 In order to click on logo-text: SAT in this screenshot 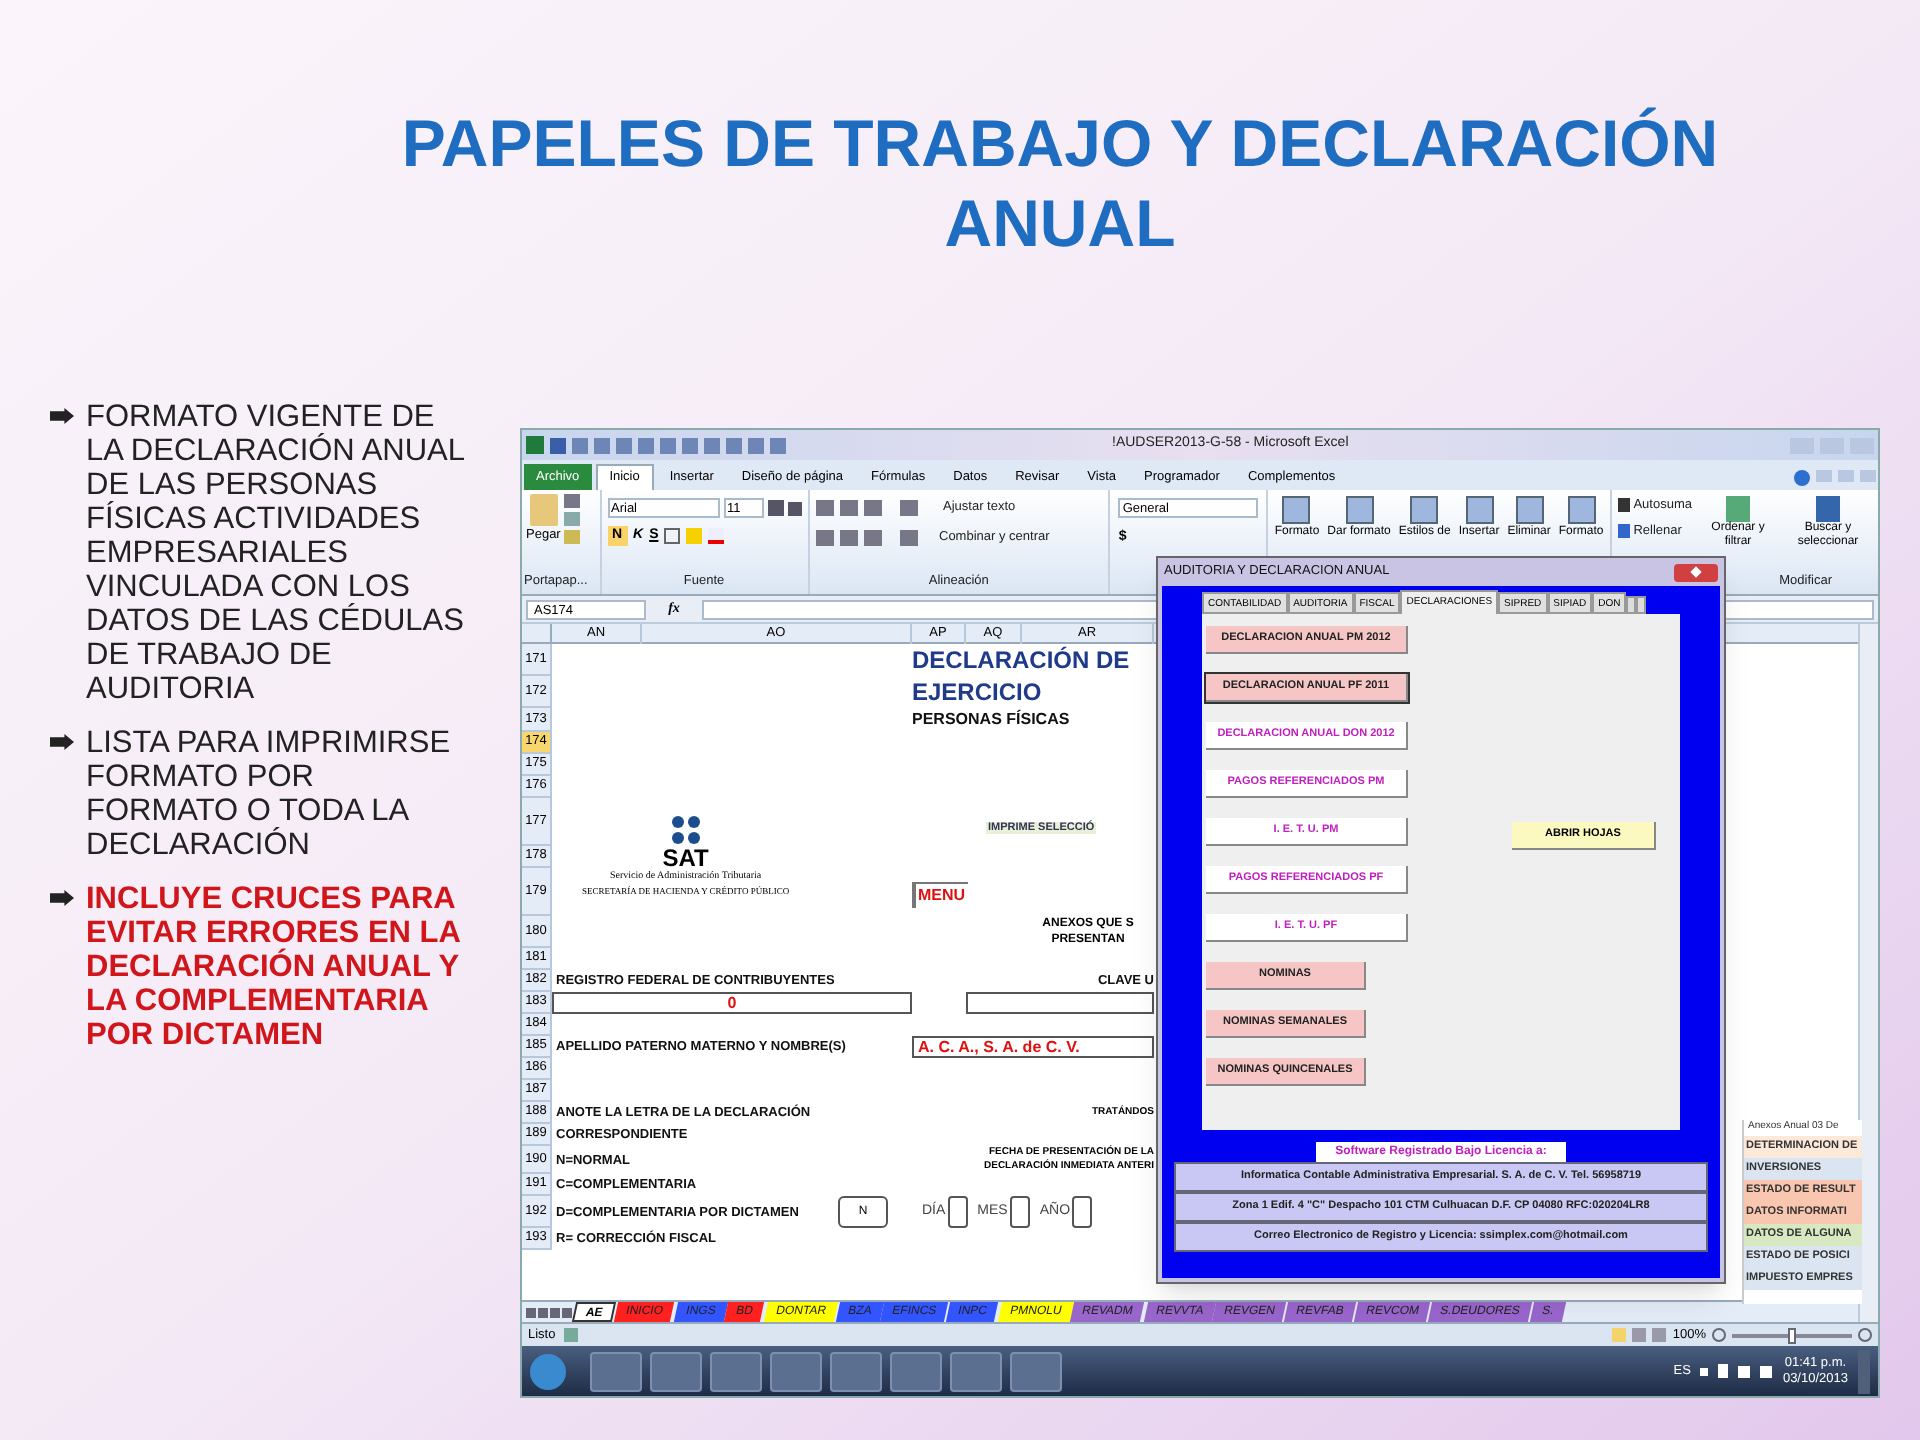, I will do `click(685, 858)`.